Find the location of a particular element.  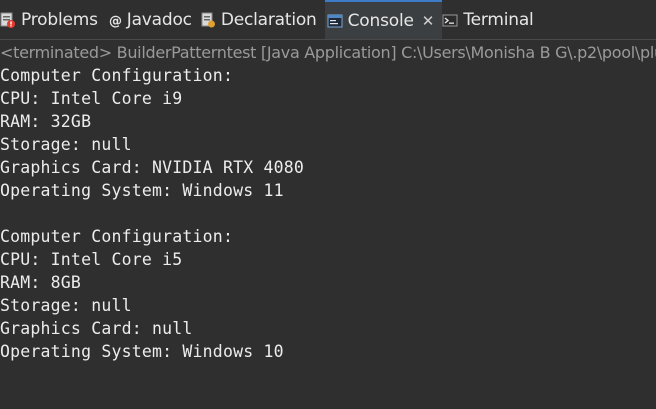

tab-console: Console ✕ is located at coordinates (383, 19).